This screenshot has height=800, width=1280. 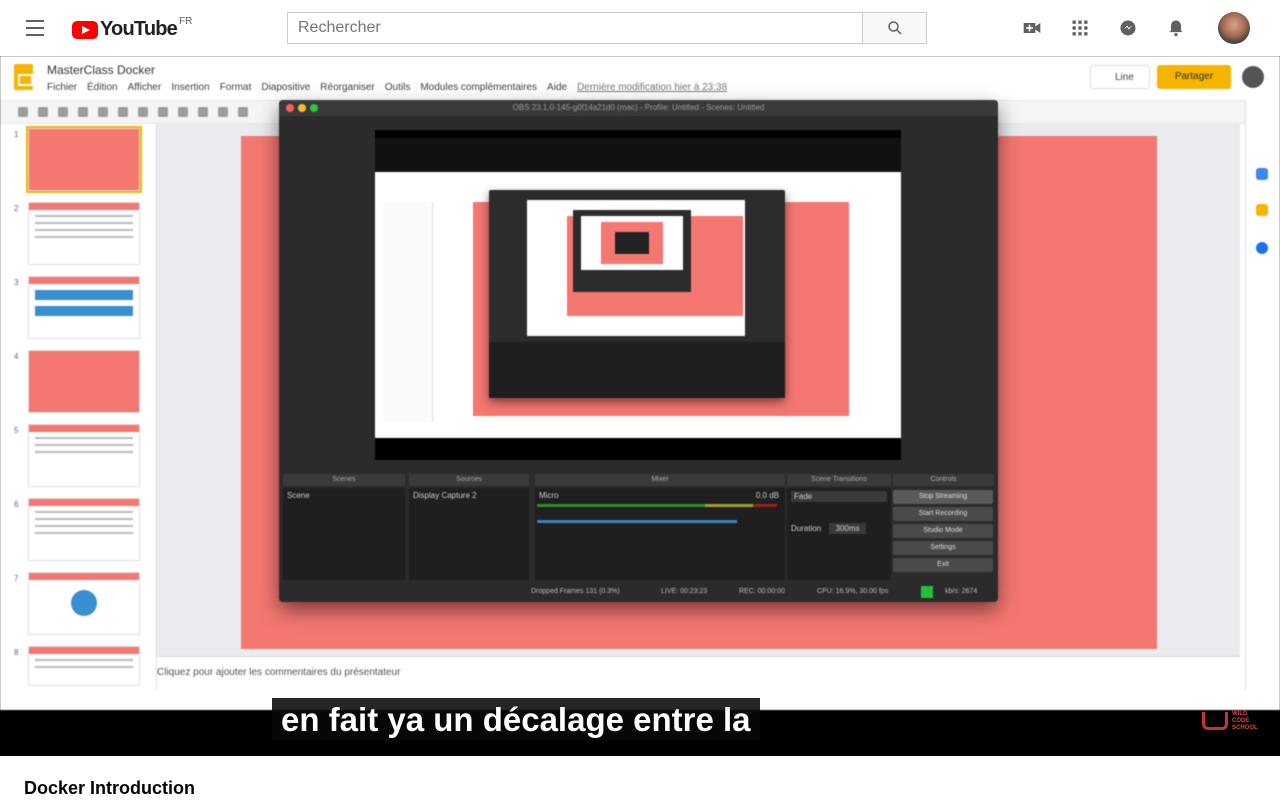 What do you see at coordinates (139, 29) in the screenshot?
I see `youtube-wordmark: YouTube` at bounding box center [139, 29].